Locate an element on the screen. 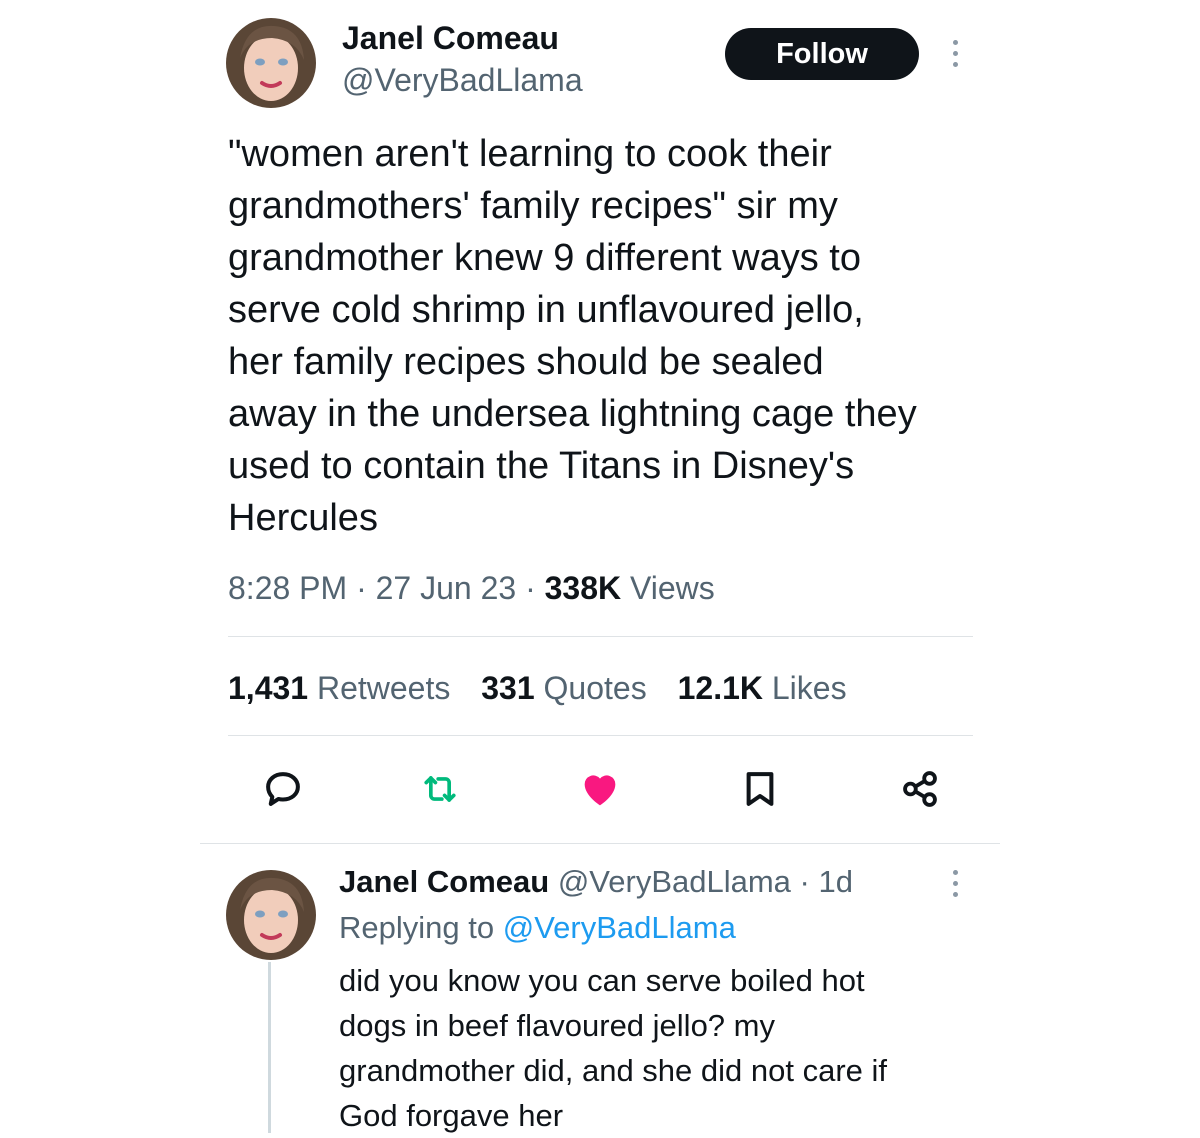 The width and height of the screenshot is (1200, 1138). bookmark-icon is located at coordinates (760, 789).